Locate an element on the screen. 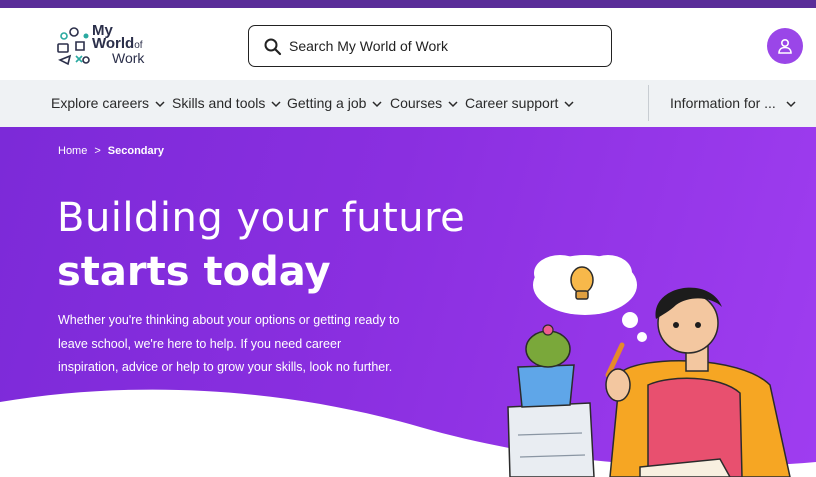  logo-wordmark: My Worldof Work is located at coordinates (118, 44).